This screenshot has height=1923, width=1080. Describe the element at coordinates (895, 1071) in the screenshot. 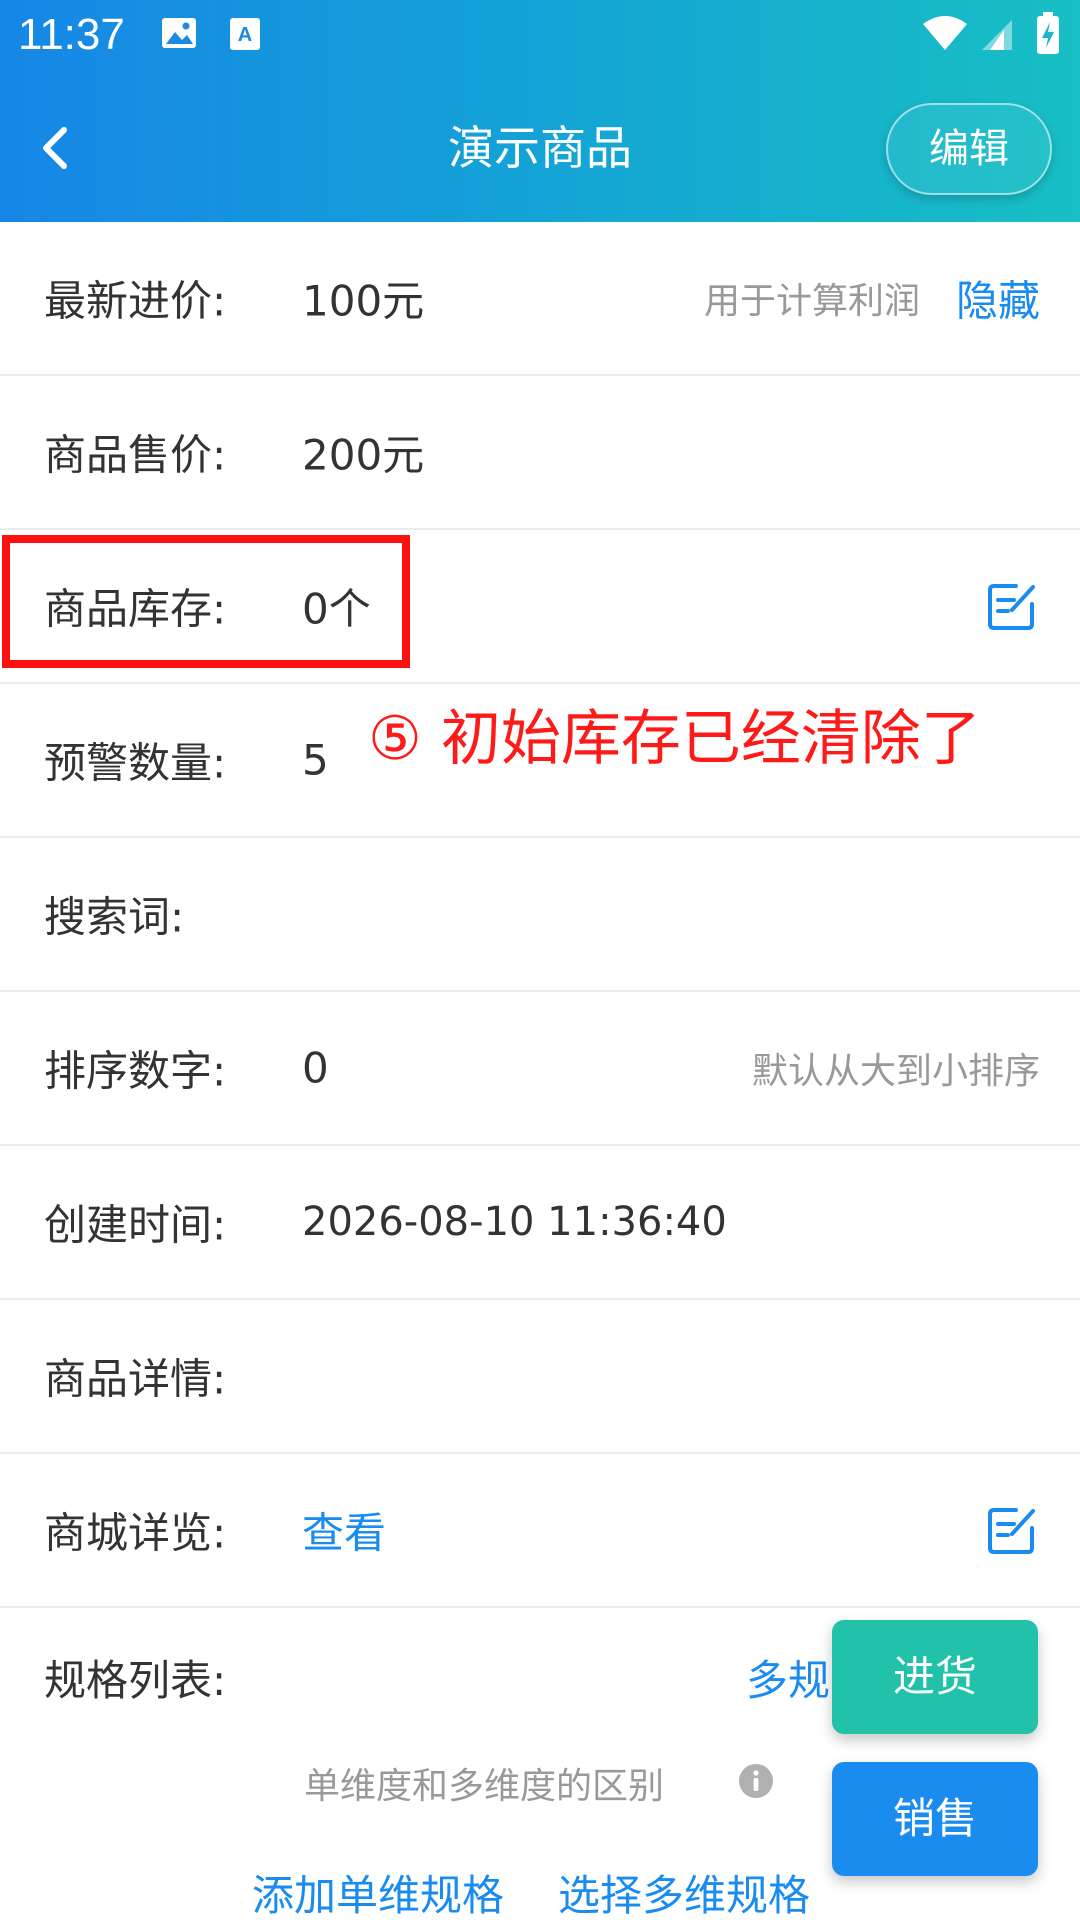

I see `sort-number-hint: 默认从大到小排序` at that location.